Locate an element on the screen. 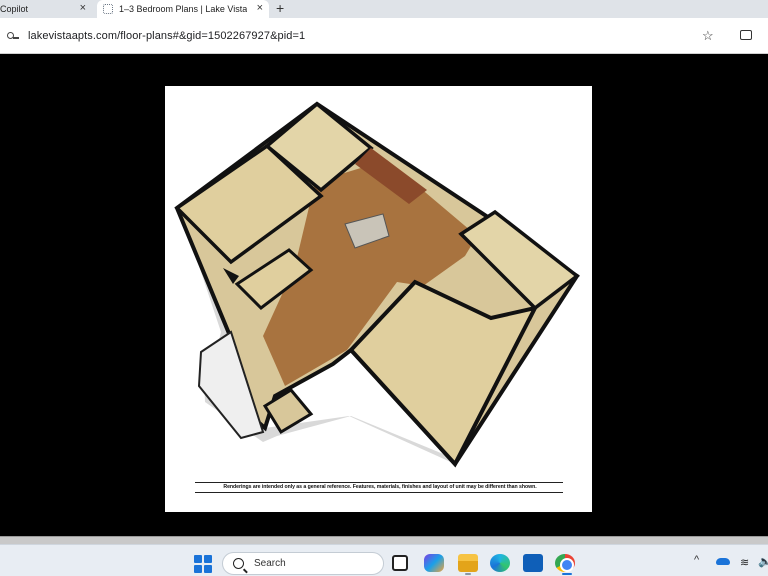 Image resolution: width=768 pixels, height=576 pixels. show-hidden-icons-chevron-icon: ^ is located at coordinates (696, 560).